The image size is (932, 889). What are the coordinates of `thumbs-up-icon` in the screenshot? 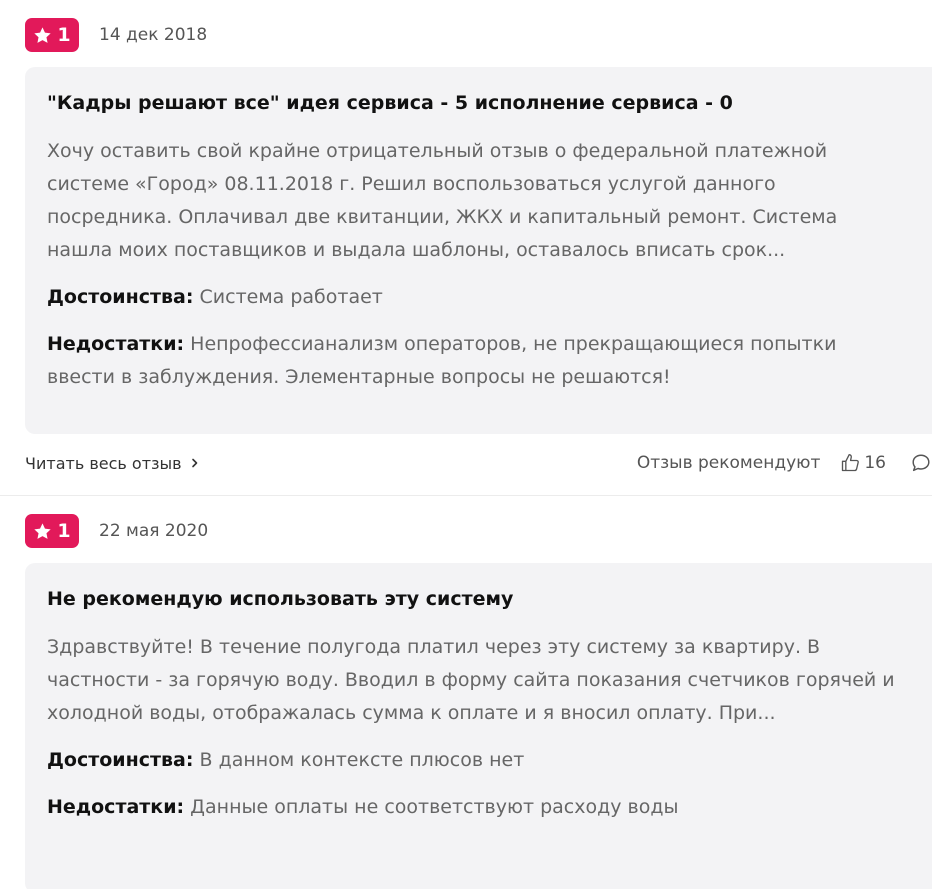 It's located at (851, 463).